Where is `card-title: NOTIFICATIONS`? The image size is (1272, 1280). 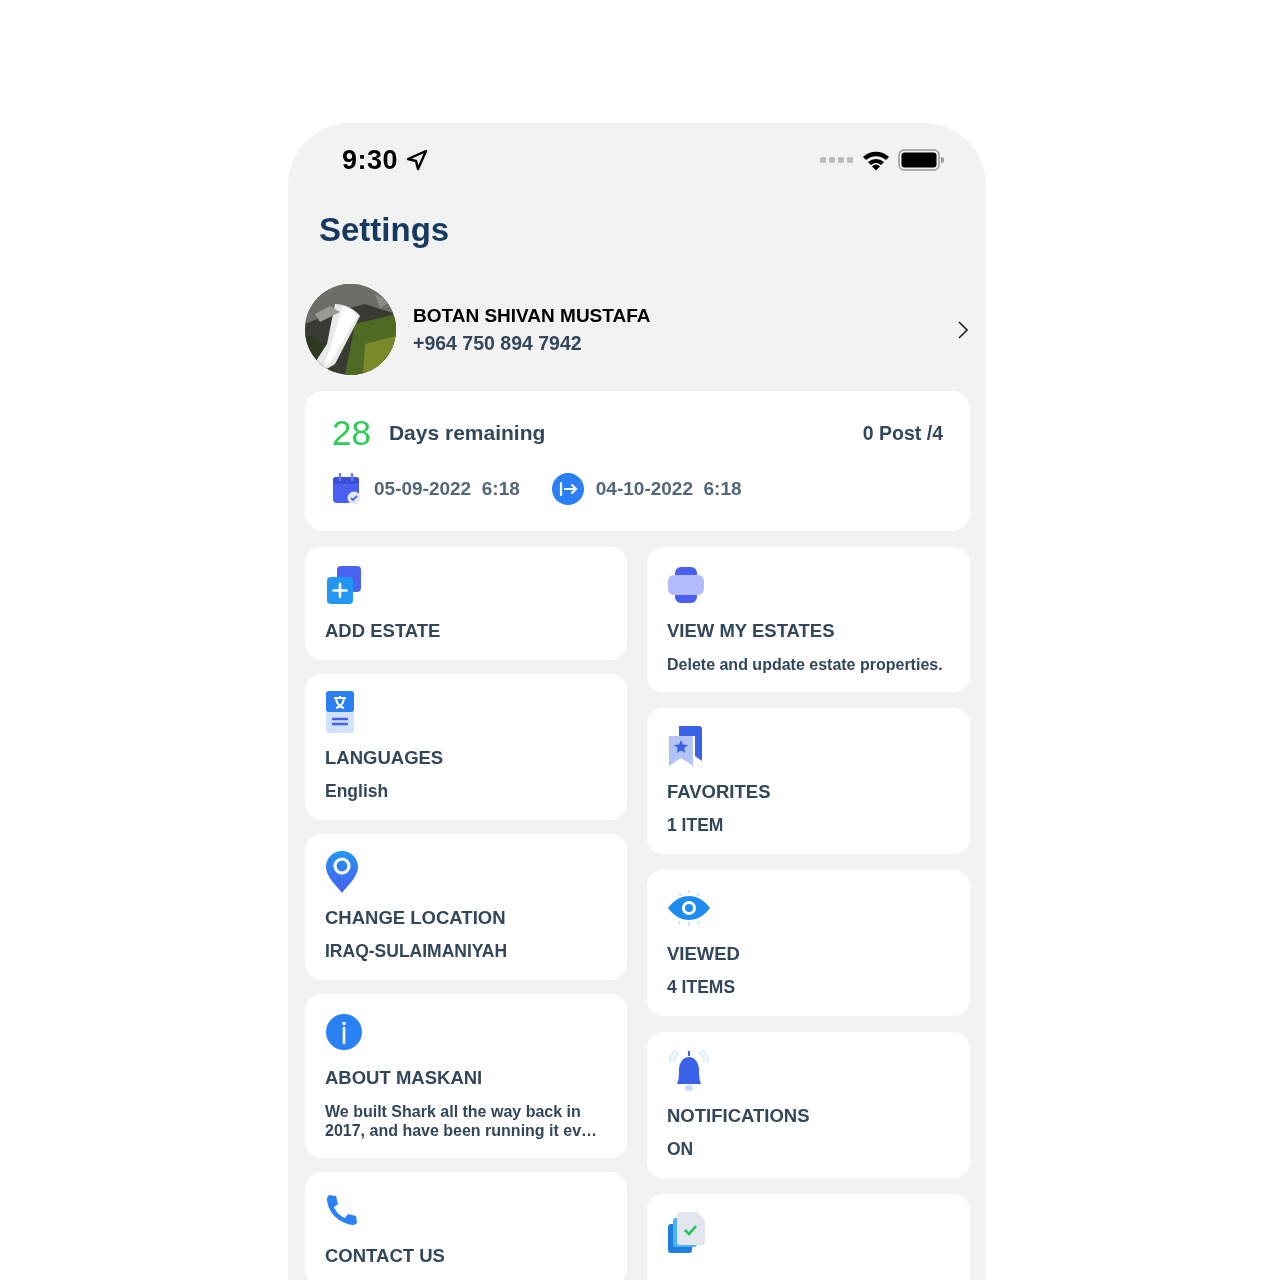 card-title: NOTIFICATIONS is located at coordinates (738, 1116).